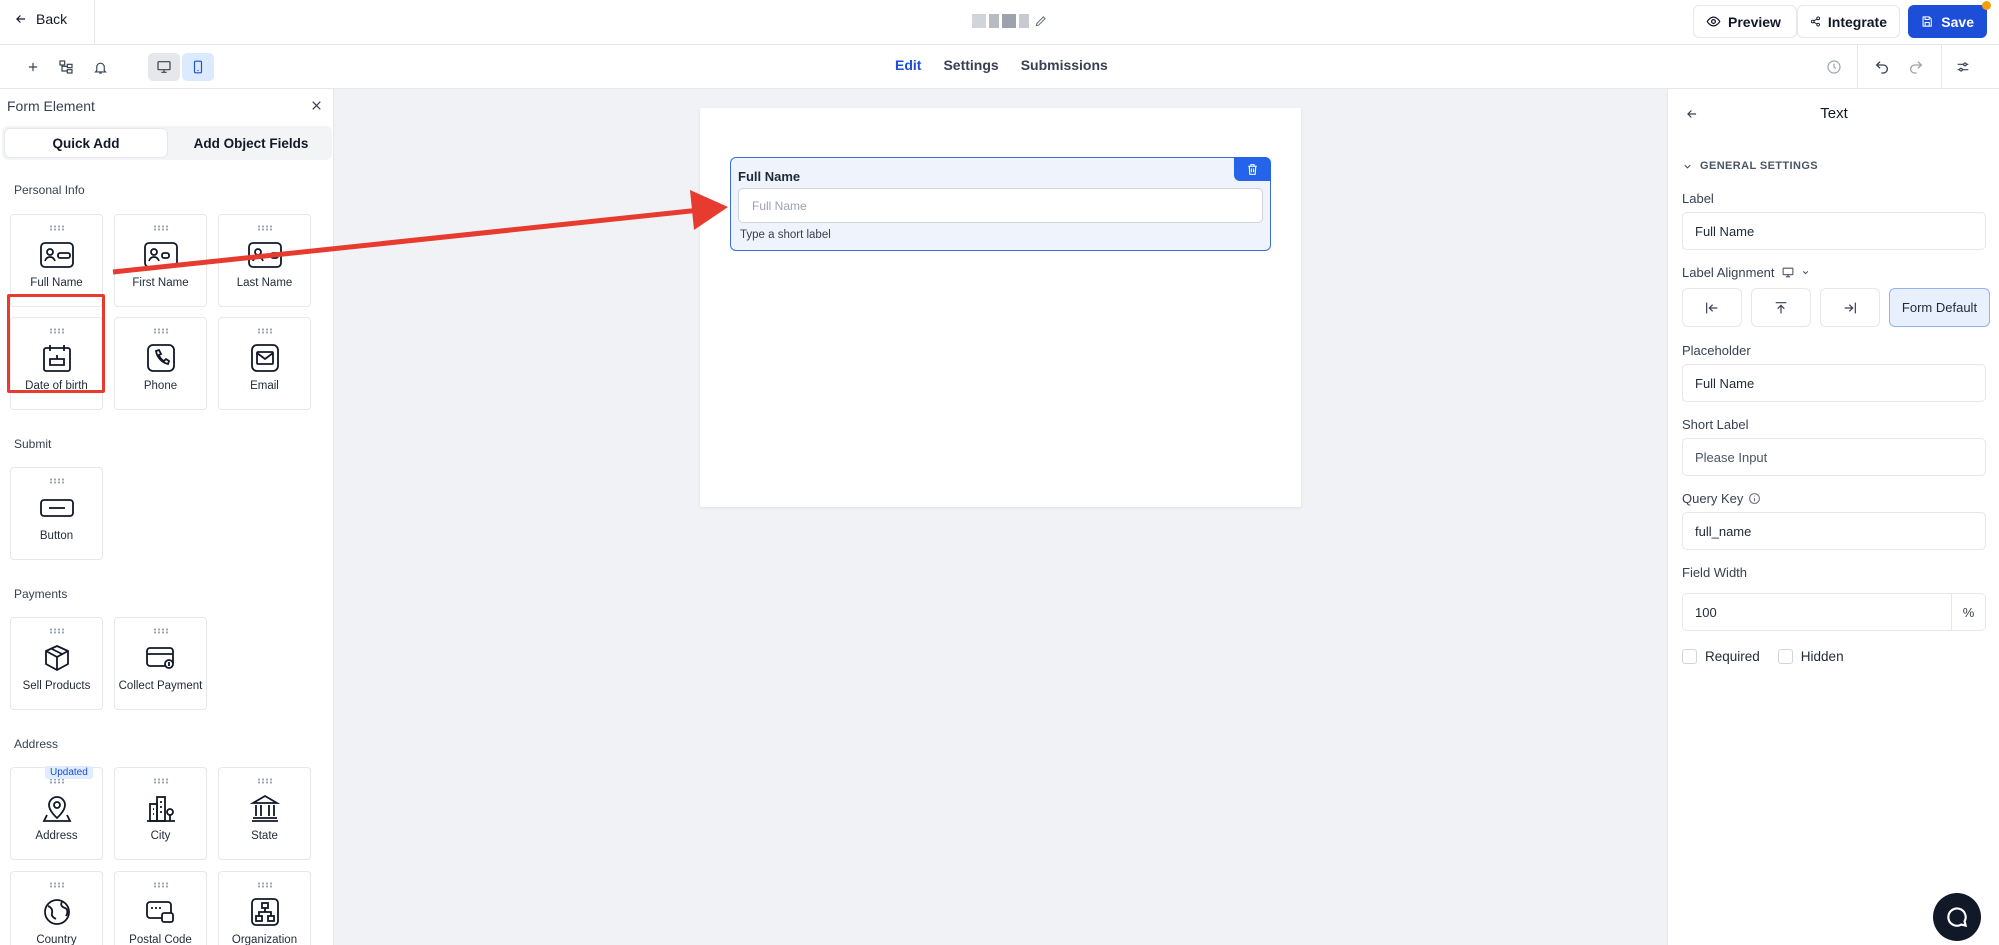  What do you see at coordinates (40, 19) in the screenshot?
I see `back-button: Back` at bounding box center [40, 19].